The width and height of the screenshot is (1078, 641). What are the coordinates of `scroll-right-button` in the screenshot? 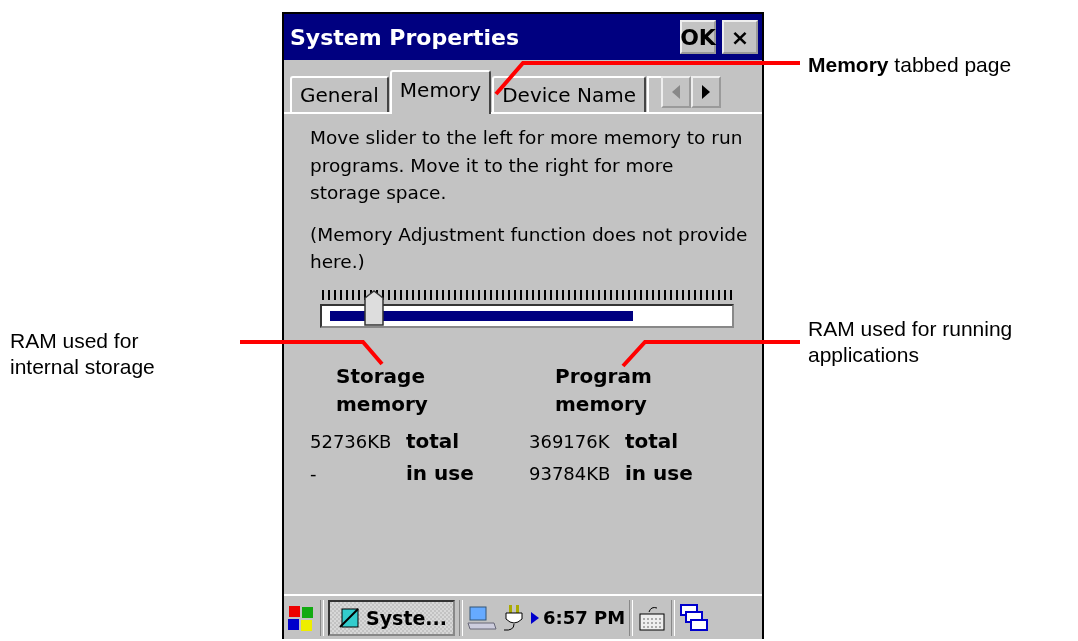 It's located at (705, 92).